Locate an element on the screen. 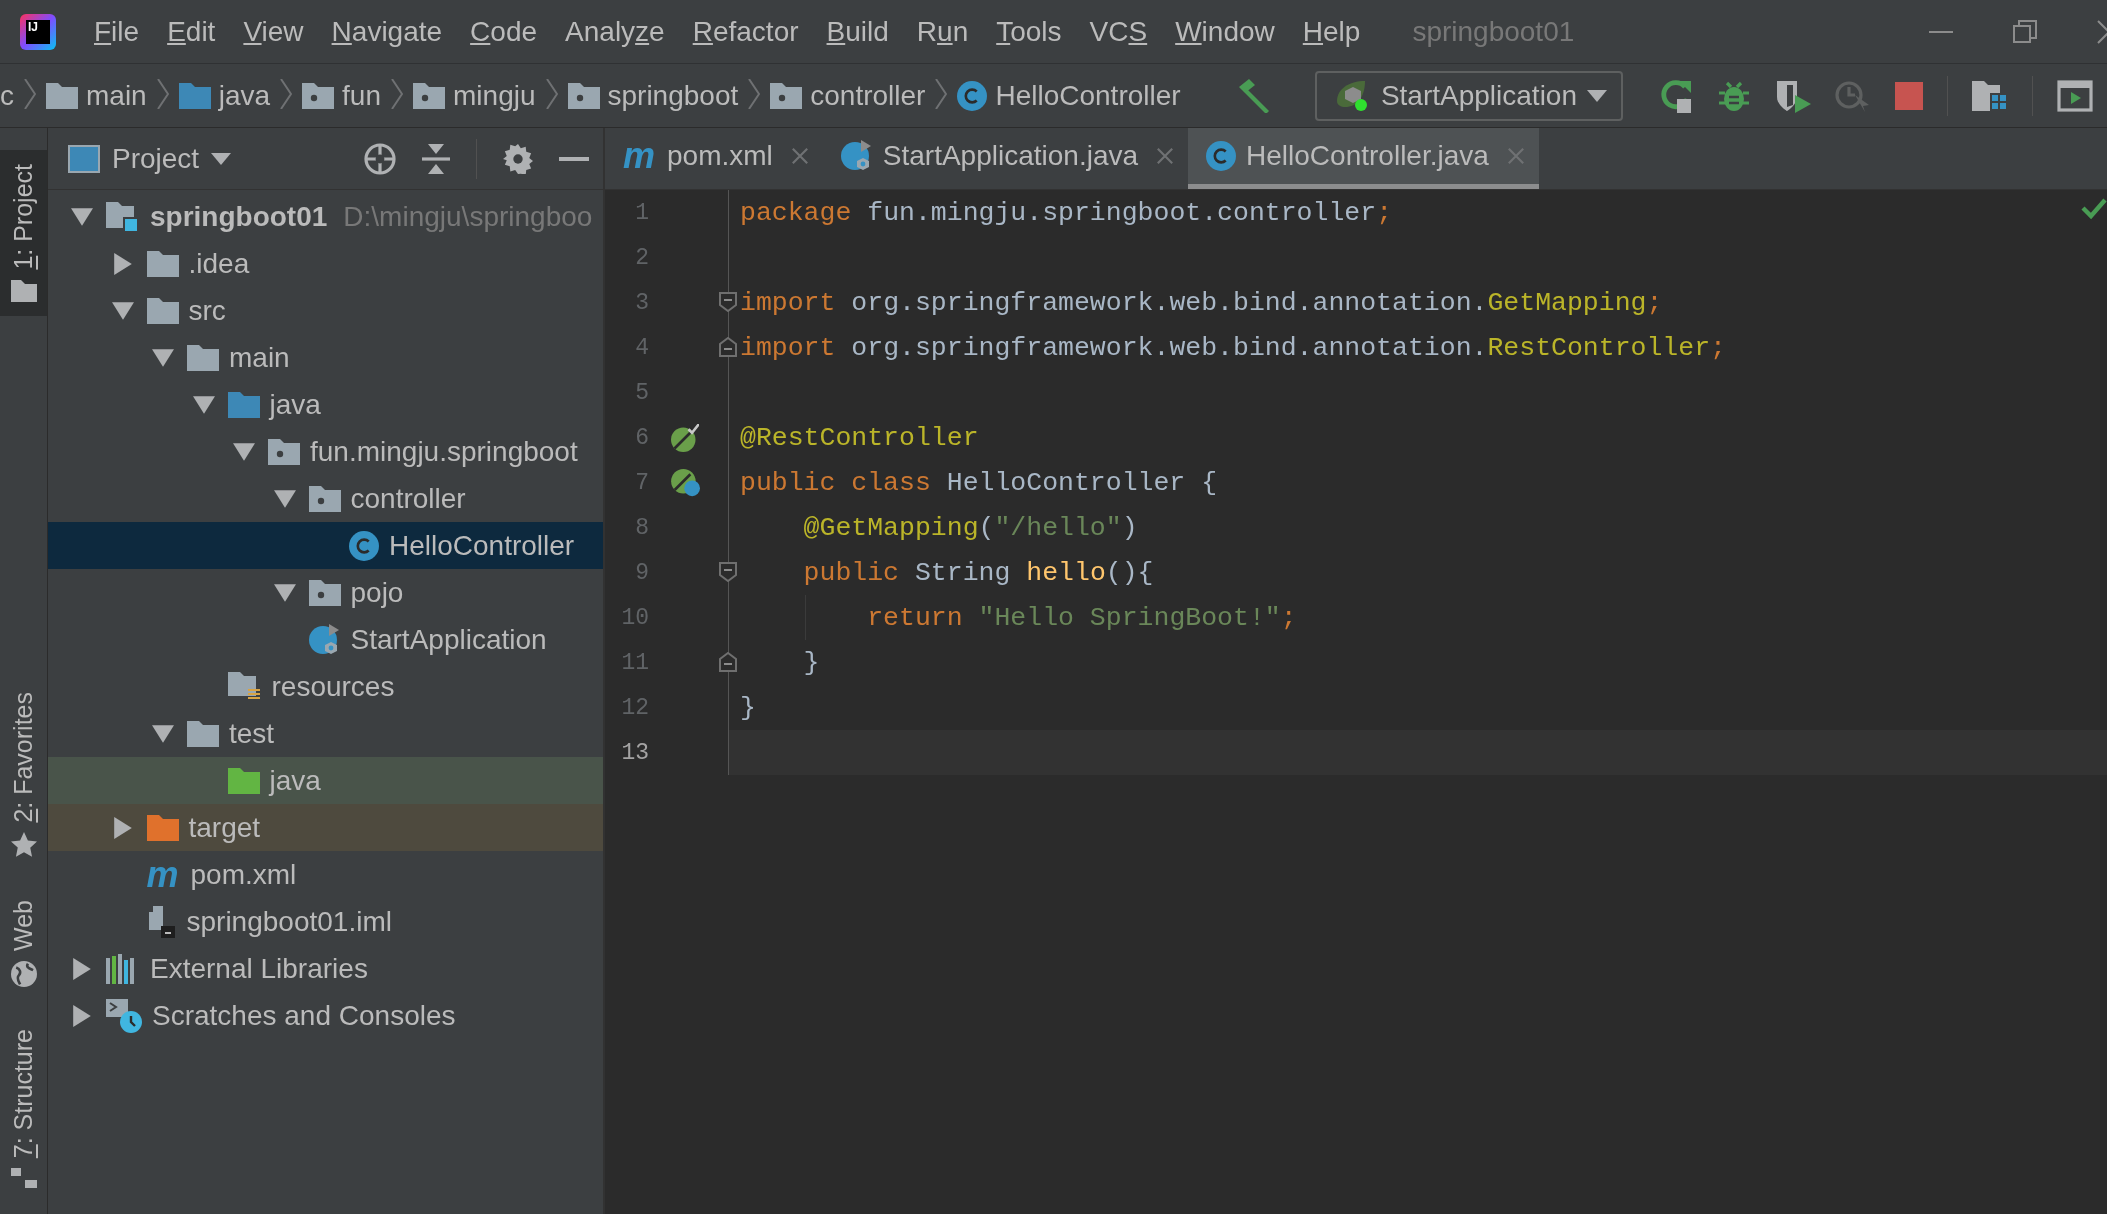 This screenshot has width=2107, height=1214. tree-item: test is located at coordinates (325, 733).